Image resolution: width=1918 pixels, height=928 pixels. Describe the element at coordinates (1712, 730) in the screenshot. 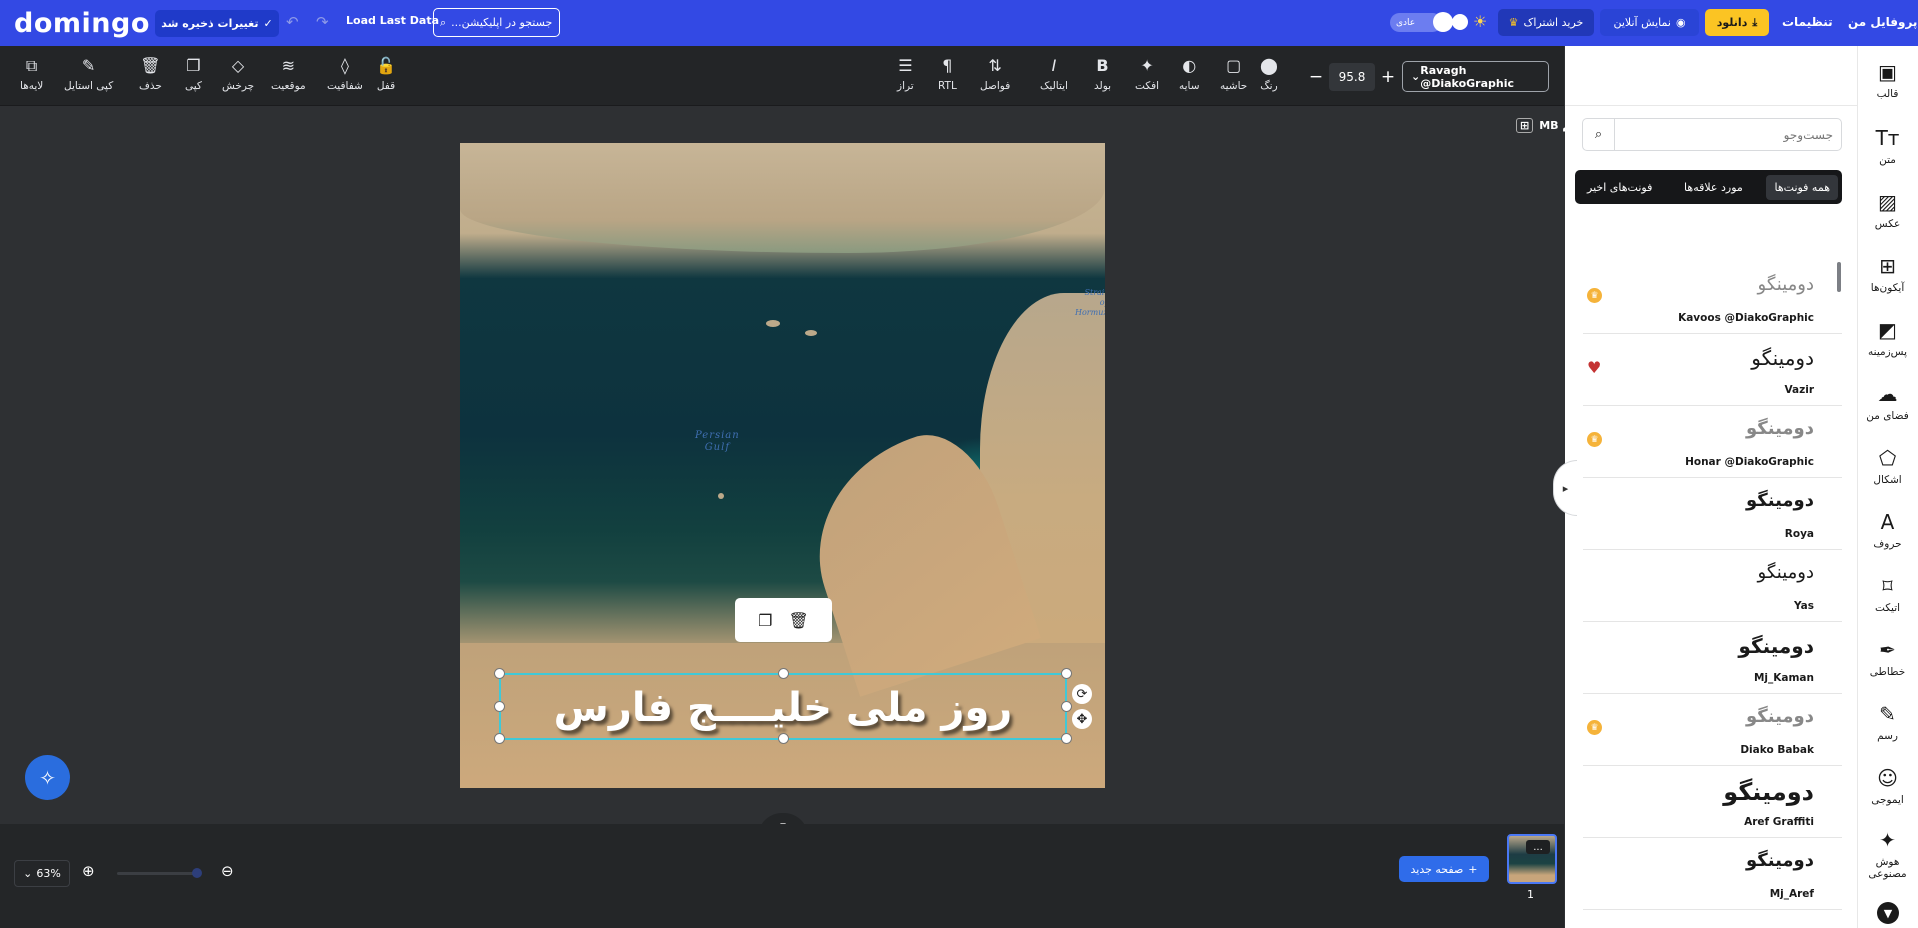

I see `font-item: دومینگو Diako Babak ♛` at that location.